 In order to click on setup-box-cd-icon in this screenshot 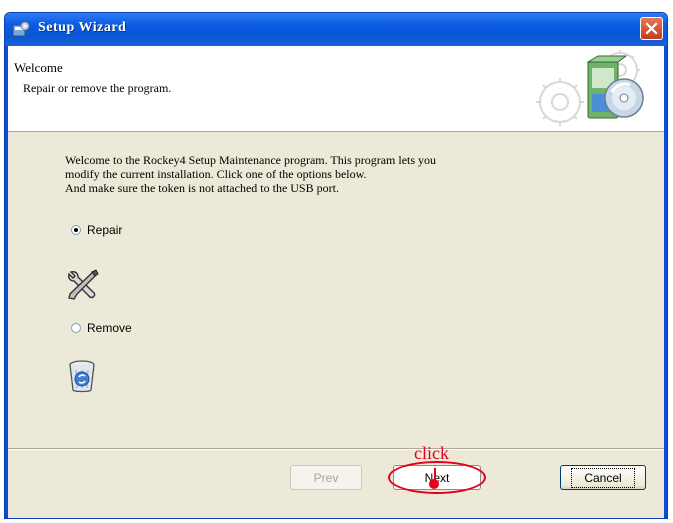, I will do `click(615, 87)`.